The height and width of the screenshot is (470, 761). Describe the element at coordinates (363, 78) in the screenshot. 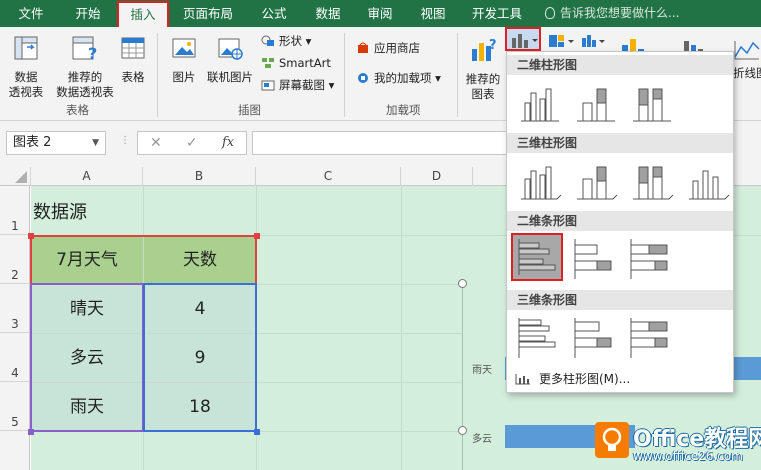

I see `my-addins-icon` at that location.